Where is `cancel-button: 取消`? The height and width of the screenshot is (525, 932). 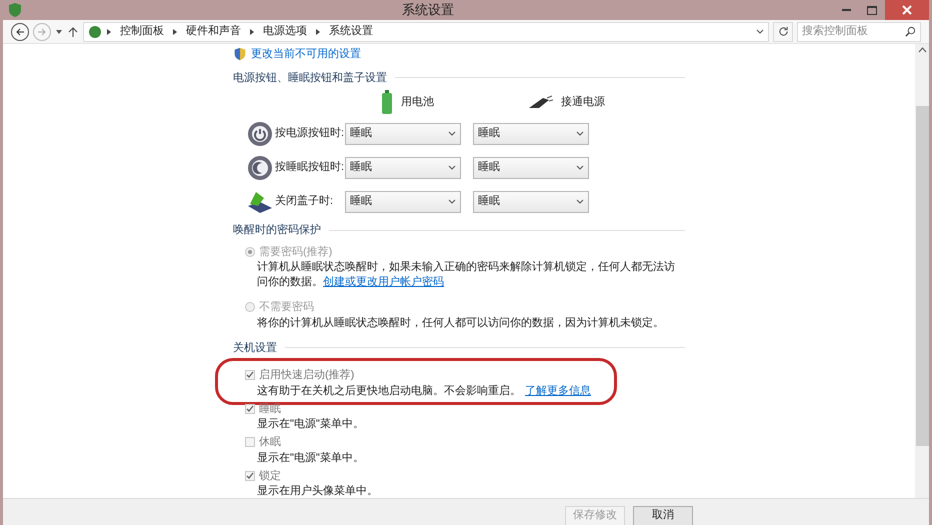 cancel-button: 取消 is located at coordinates (663, 515).